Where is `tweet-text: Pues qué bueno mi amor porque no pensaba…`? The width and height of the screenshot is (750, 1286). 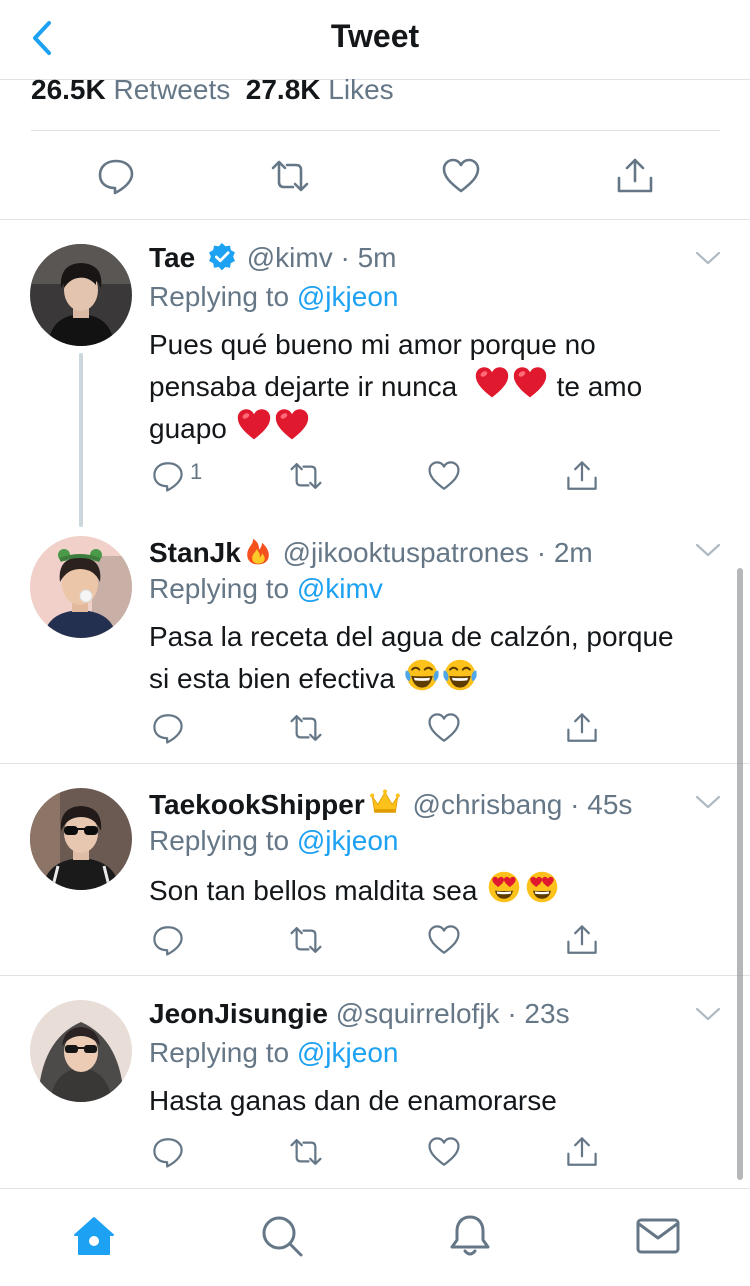
tweet-text: Pues qué bueno mi amor porque no pensaba… is located at coordinates (436, 387).